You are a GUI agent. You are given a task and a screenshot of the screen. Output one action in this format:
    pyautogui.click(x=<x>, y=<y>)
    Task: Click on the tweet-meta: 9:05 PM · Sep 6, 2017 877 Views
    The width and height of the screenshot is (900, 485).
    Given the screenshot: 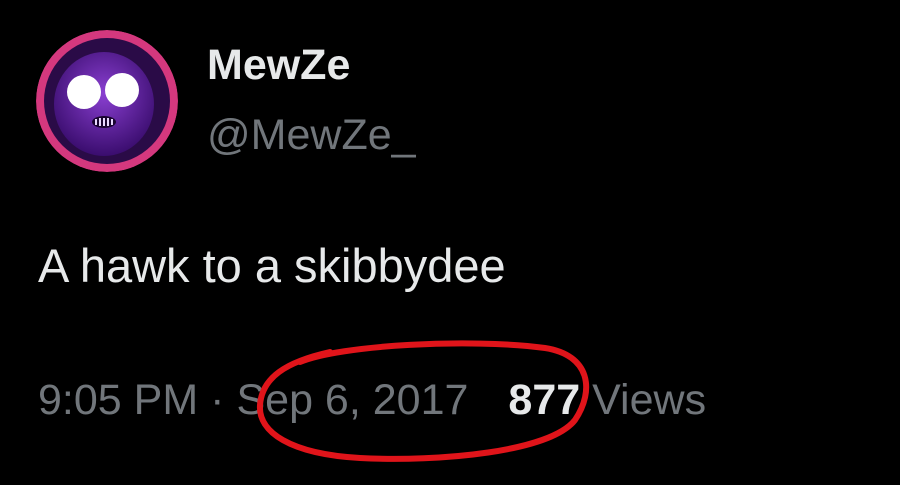 What is the action you would take?
    pyautogui.click(x=372, y=400)
    